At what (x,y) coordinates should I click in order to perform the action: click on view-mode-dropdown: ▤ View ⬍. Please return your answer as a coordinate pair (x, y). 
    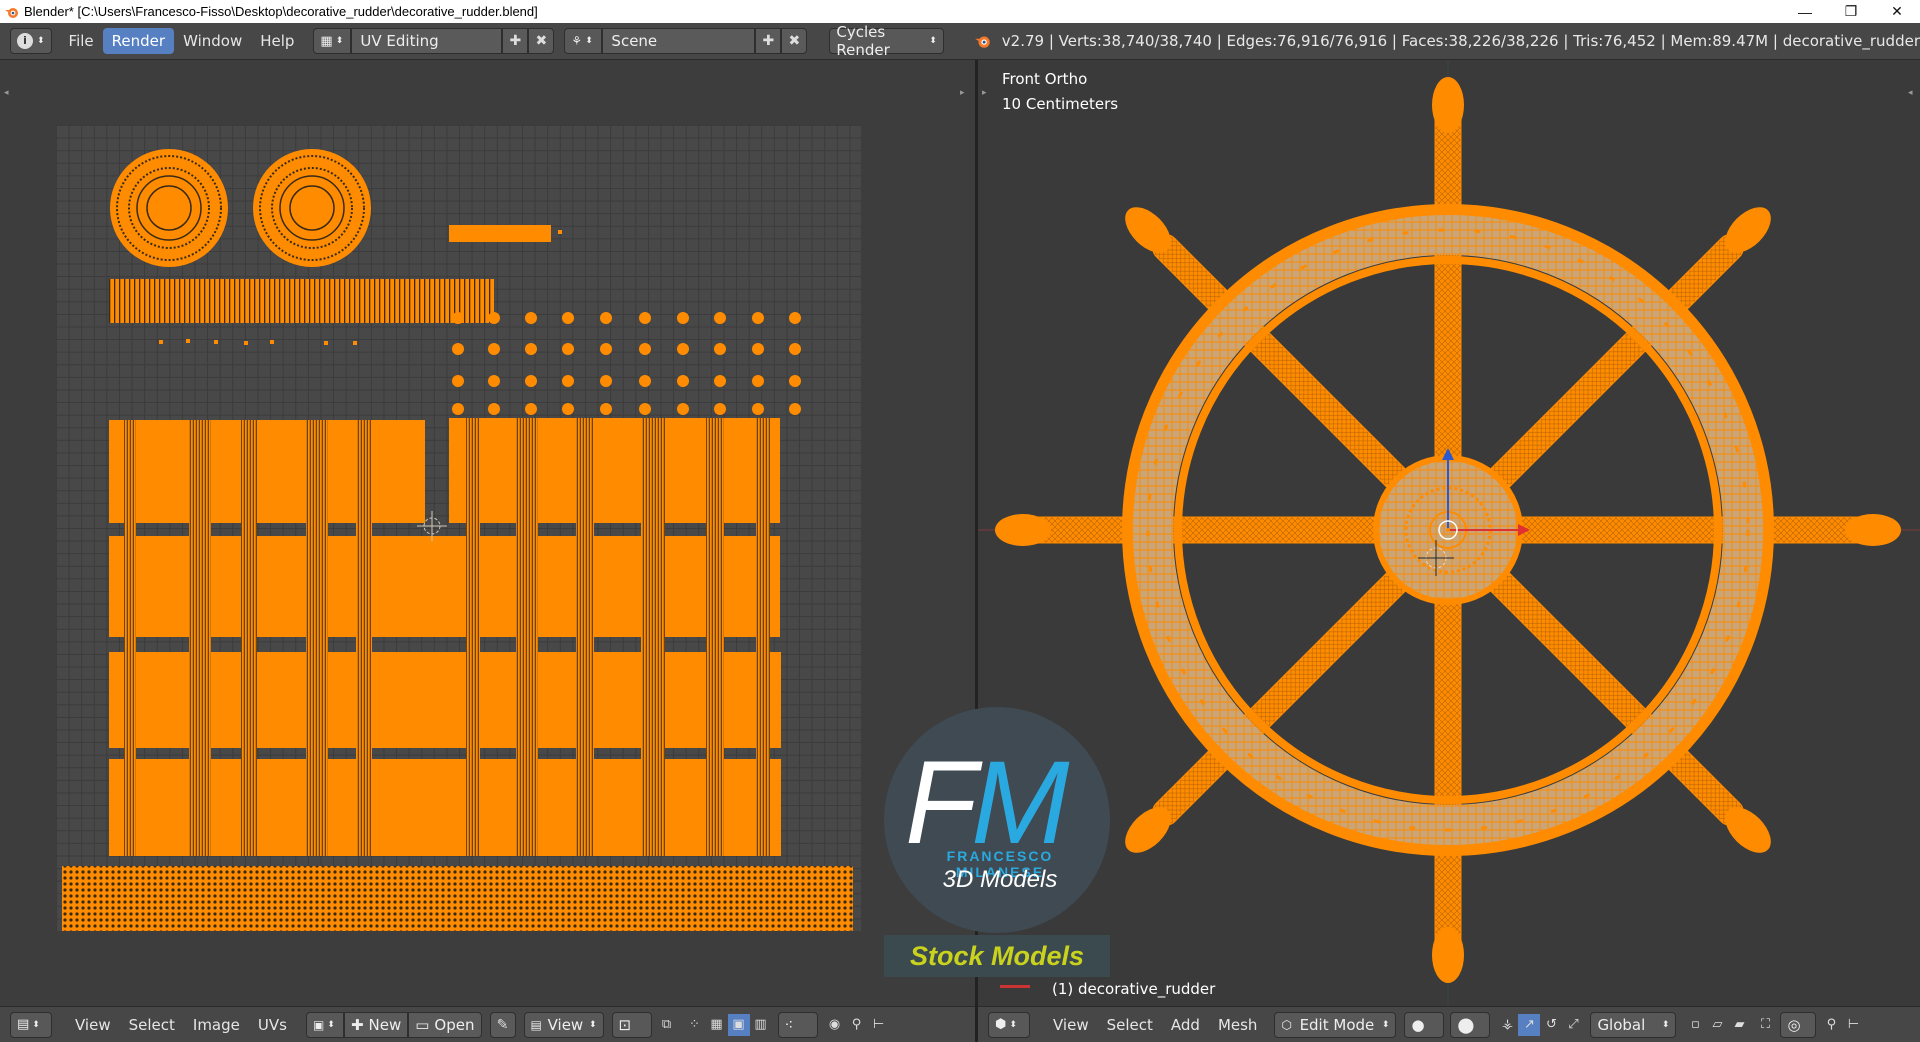
    Looking at the image, I should click on (563, 1024).